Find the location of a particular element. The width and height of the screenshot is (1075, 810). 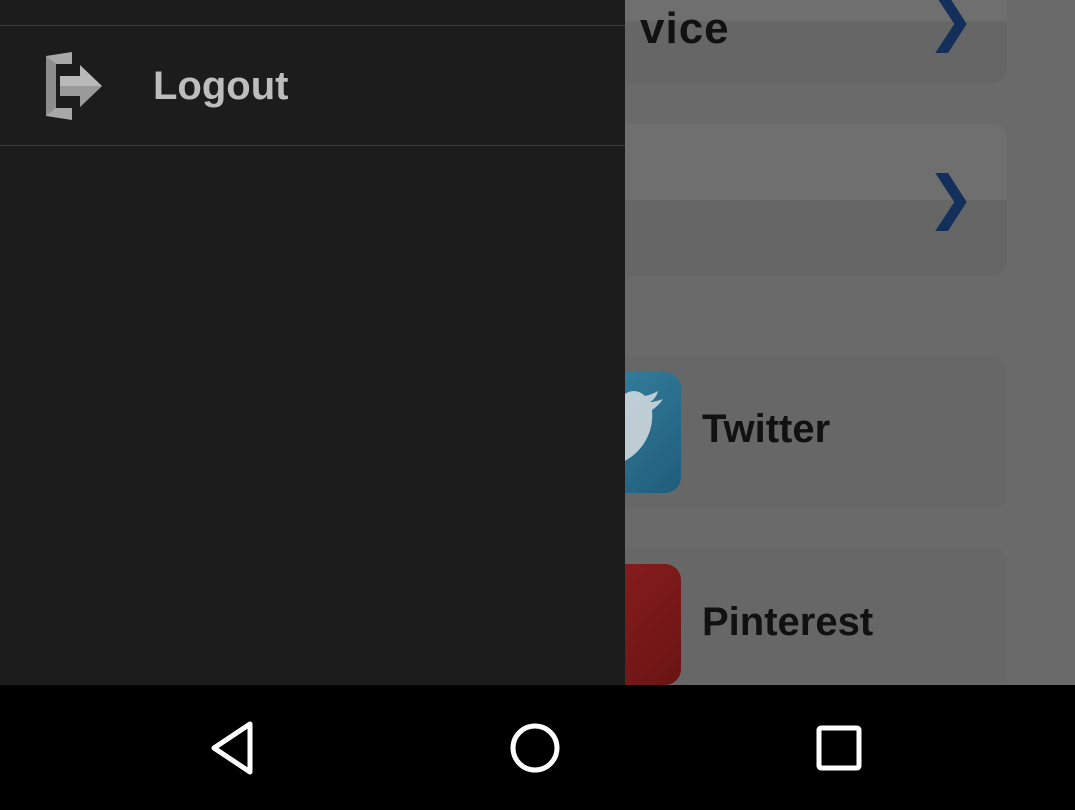

twitter-label: Twitter is located at coordinates (766, 429).